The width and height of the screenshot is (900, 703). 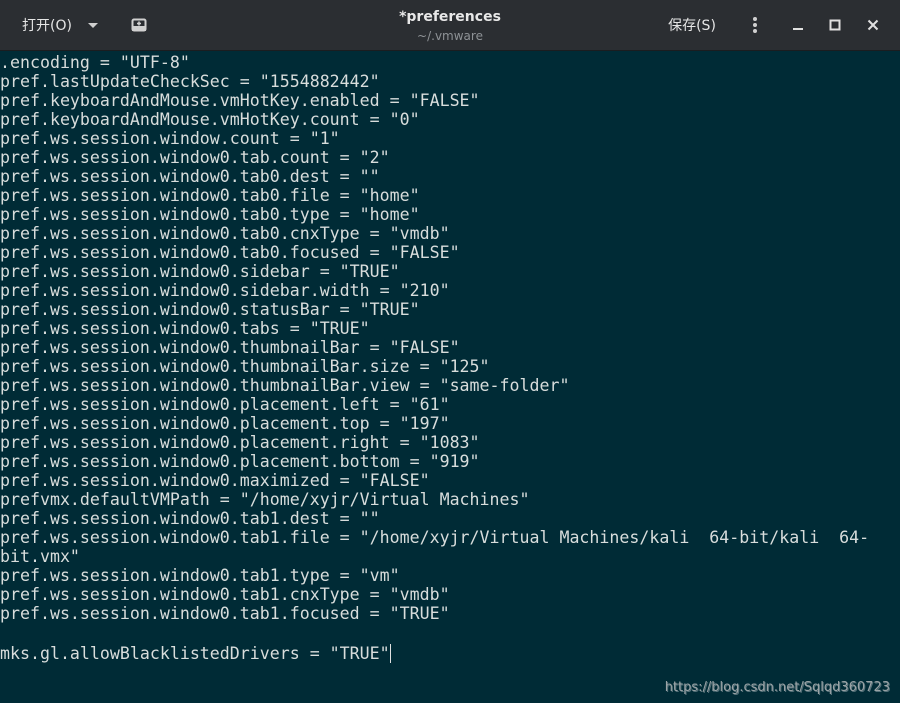 I want to click on chevron-down-icon, so click(x=93, y=25).